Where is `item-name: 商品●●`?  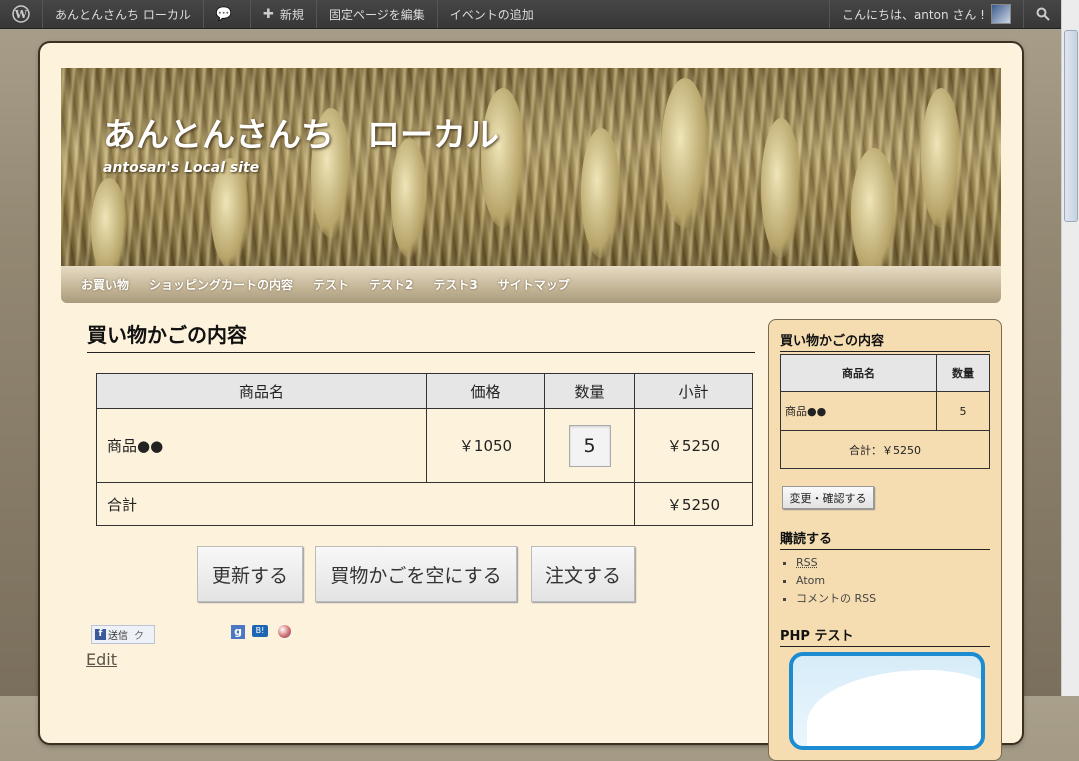
item-name: 商品●● is located at coordinates (261, 445).